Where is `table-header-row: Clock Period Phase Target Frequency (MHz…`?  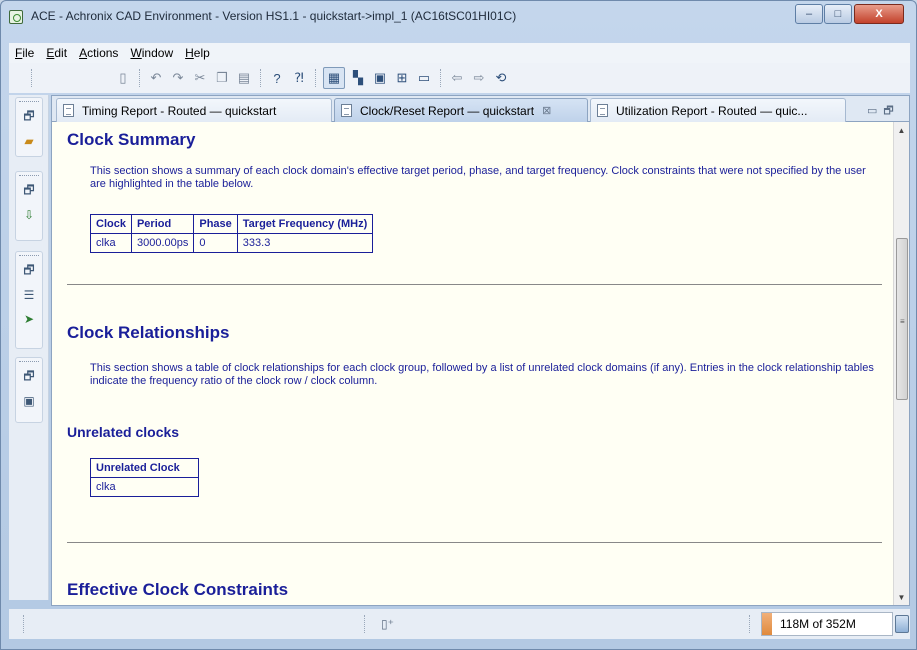
table-header-row: Clock Period Phase Target Frequency (MHz… is located at coordinates (232, 224).